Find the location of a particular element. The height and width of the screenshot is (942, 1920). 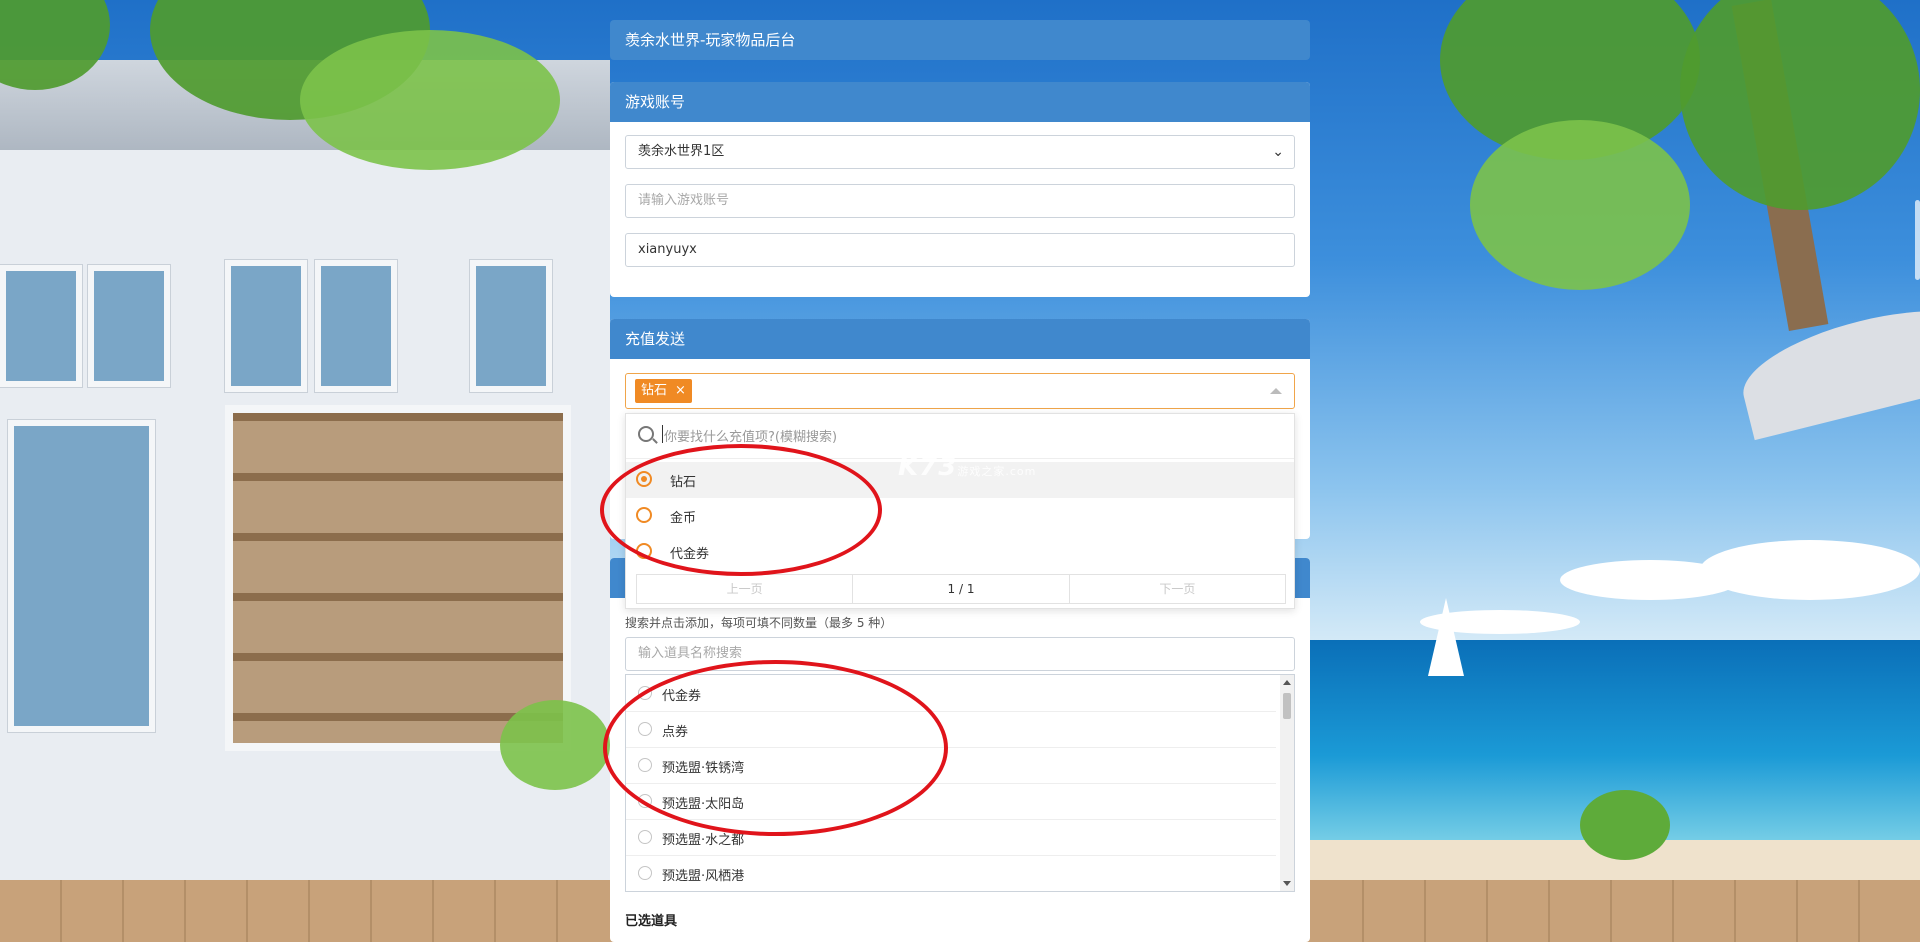

selected-tag: 钻石 × is located at coordinates (663, 391).